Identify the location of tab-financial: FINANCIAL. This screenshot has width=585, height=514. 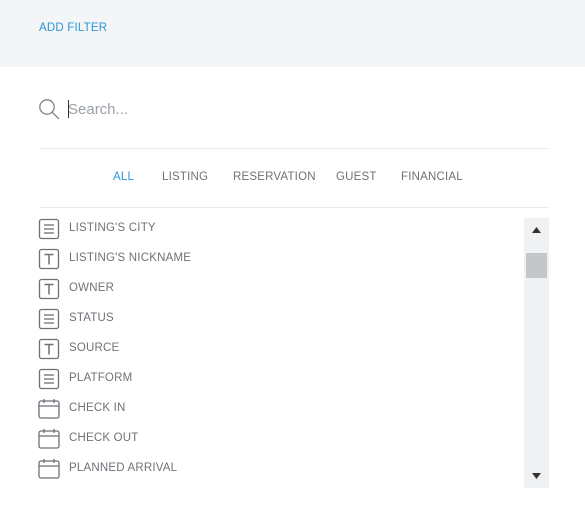
(432, 177).